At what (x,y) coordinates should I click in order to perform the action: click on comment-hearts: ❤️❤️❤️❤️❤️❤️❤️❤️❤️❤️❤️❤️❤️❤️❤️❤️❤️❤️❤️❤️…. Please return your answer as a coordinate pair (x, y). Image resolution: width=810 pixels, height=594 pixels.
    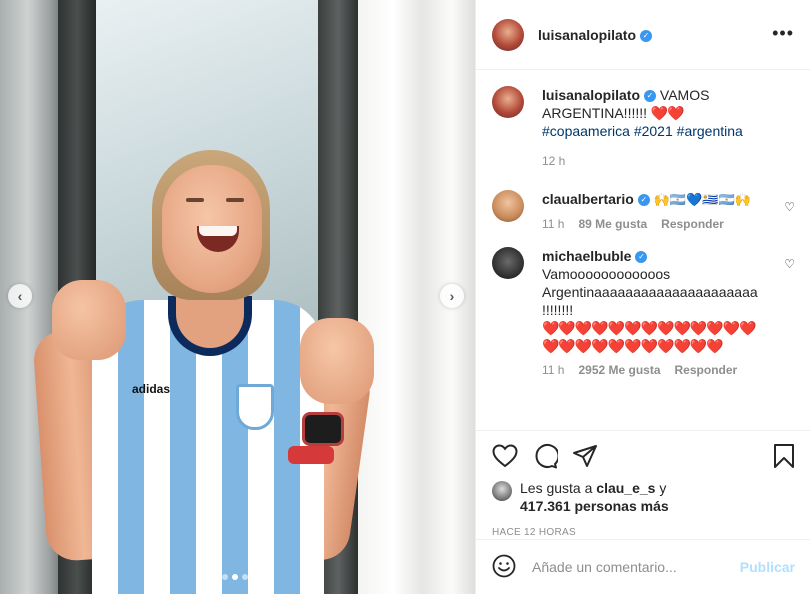
    Looking at the image, I should click on (649, 337).